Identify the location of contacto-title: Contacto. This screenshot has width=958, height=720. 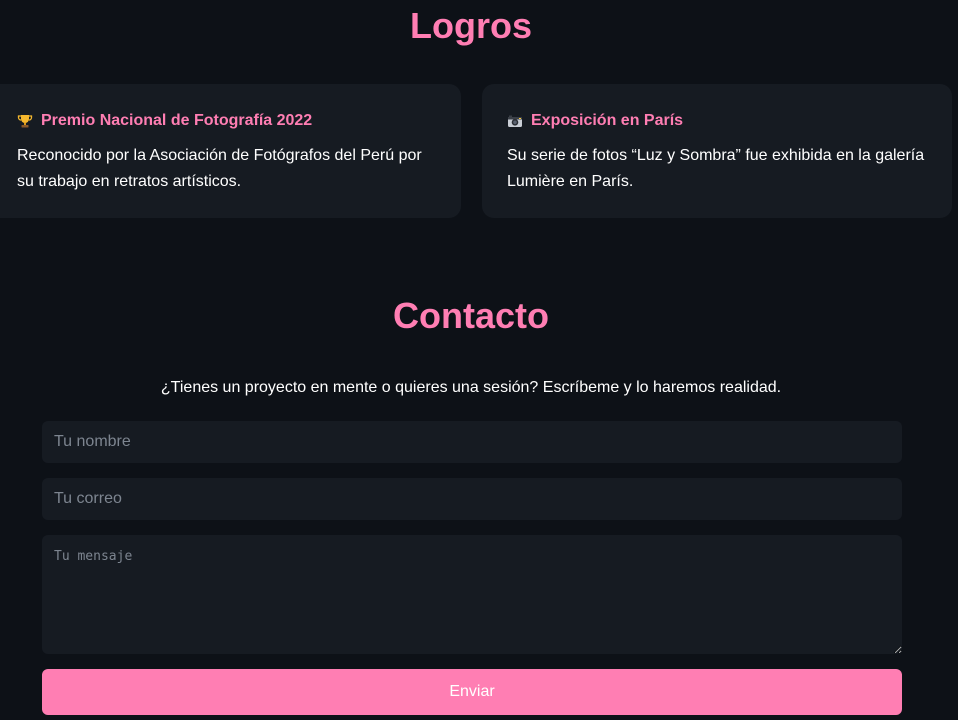
(471, 315).